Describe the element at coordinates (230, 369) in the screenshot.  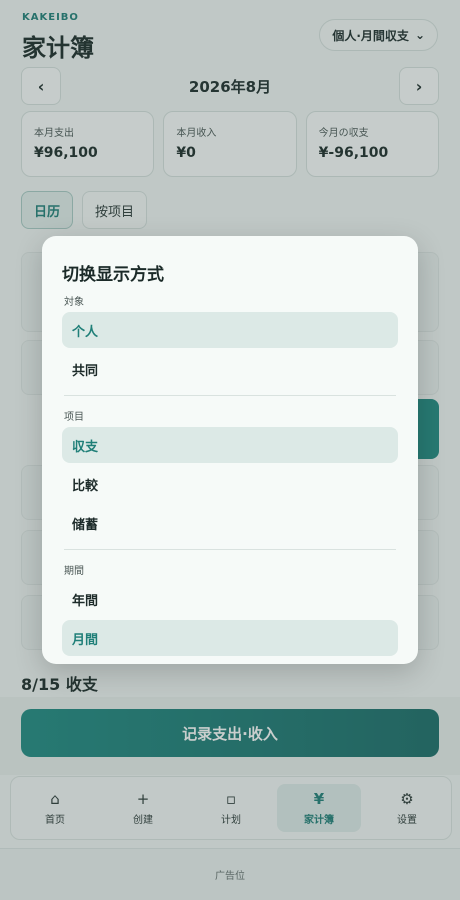
I see `option-shared: 共同` at that location.